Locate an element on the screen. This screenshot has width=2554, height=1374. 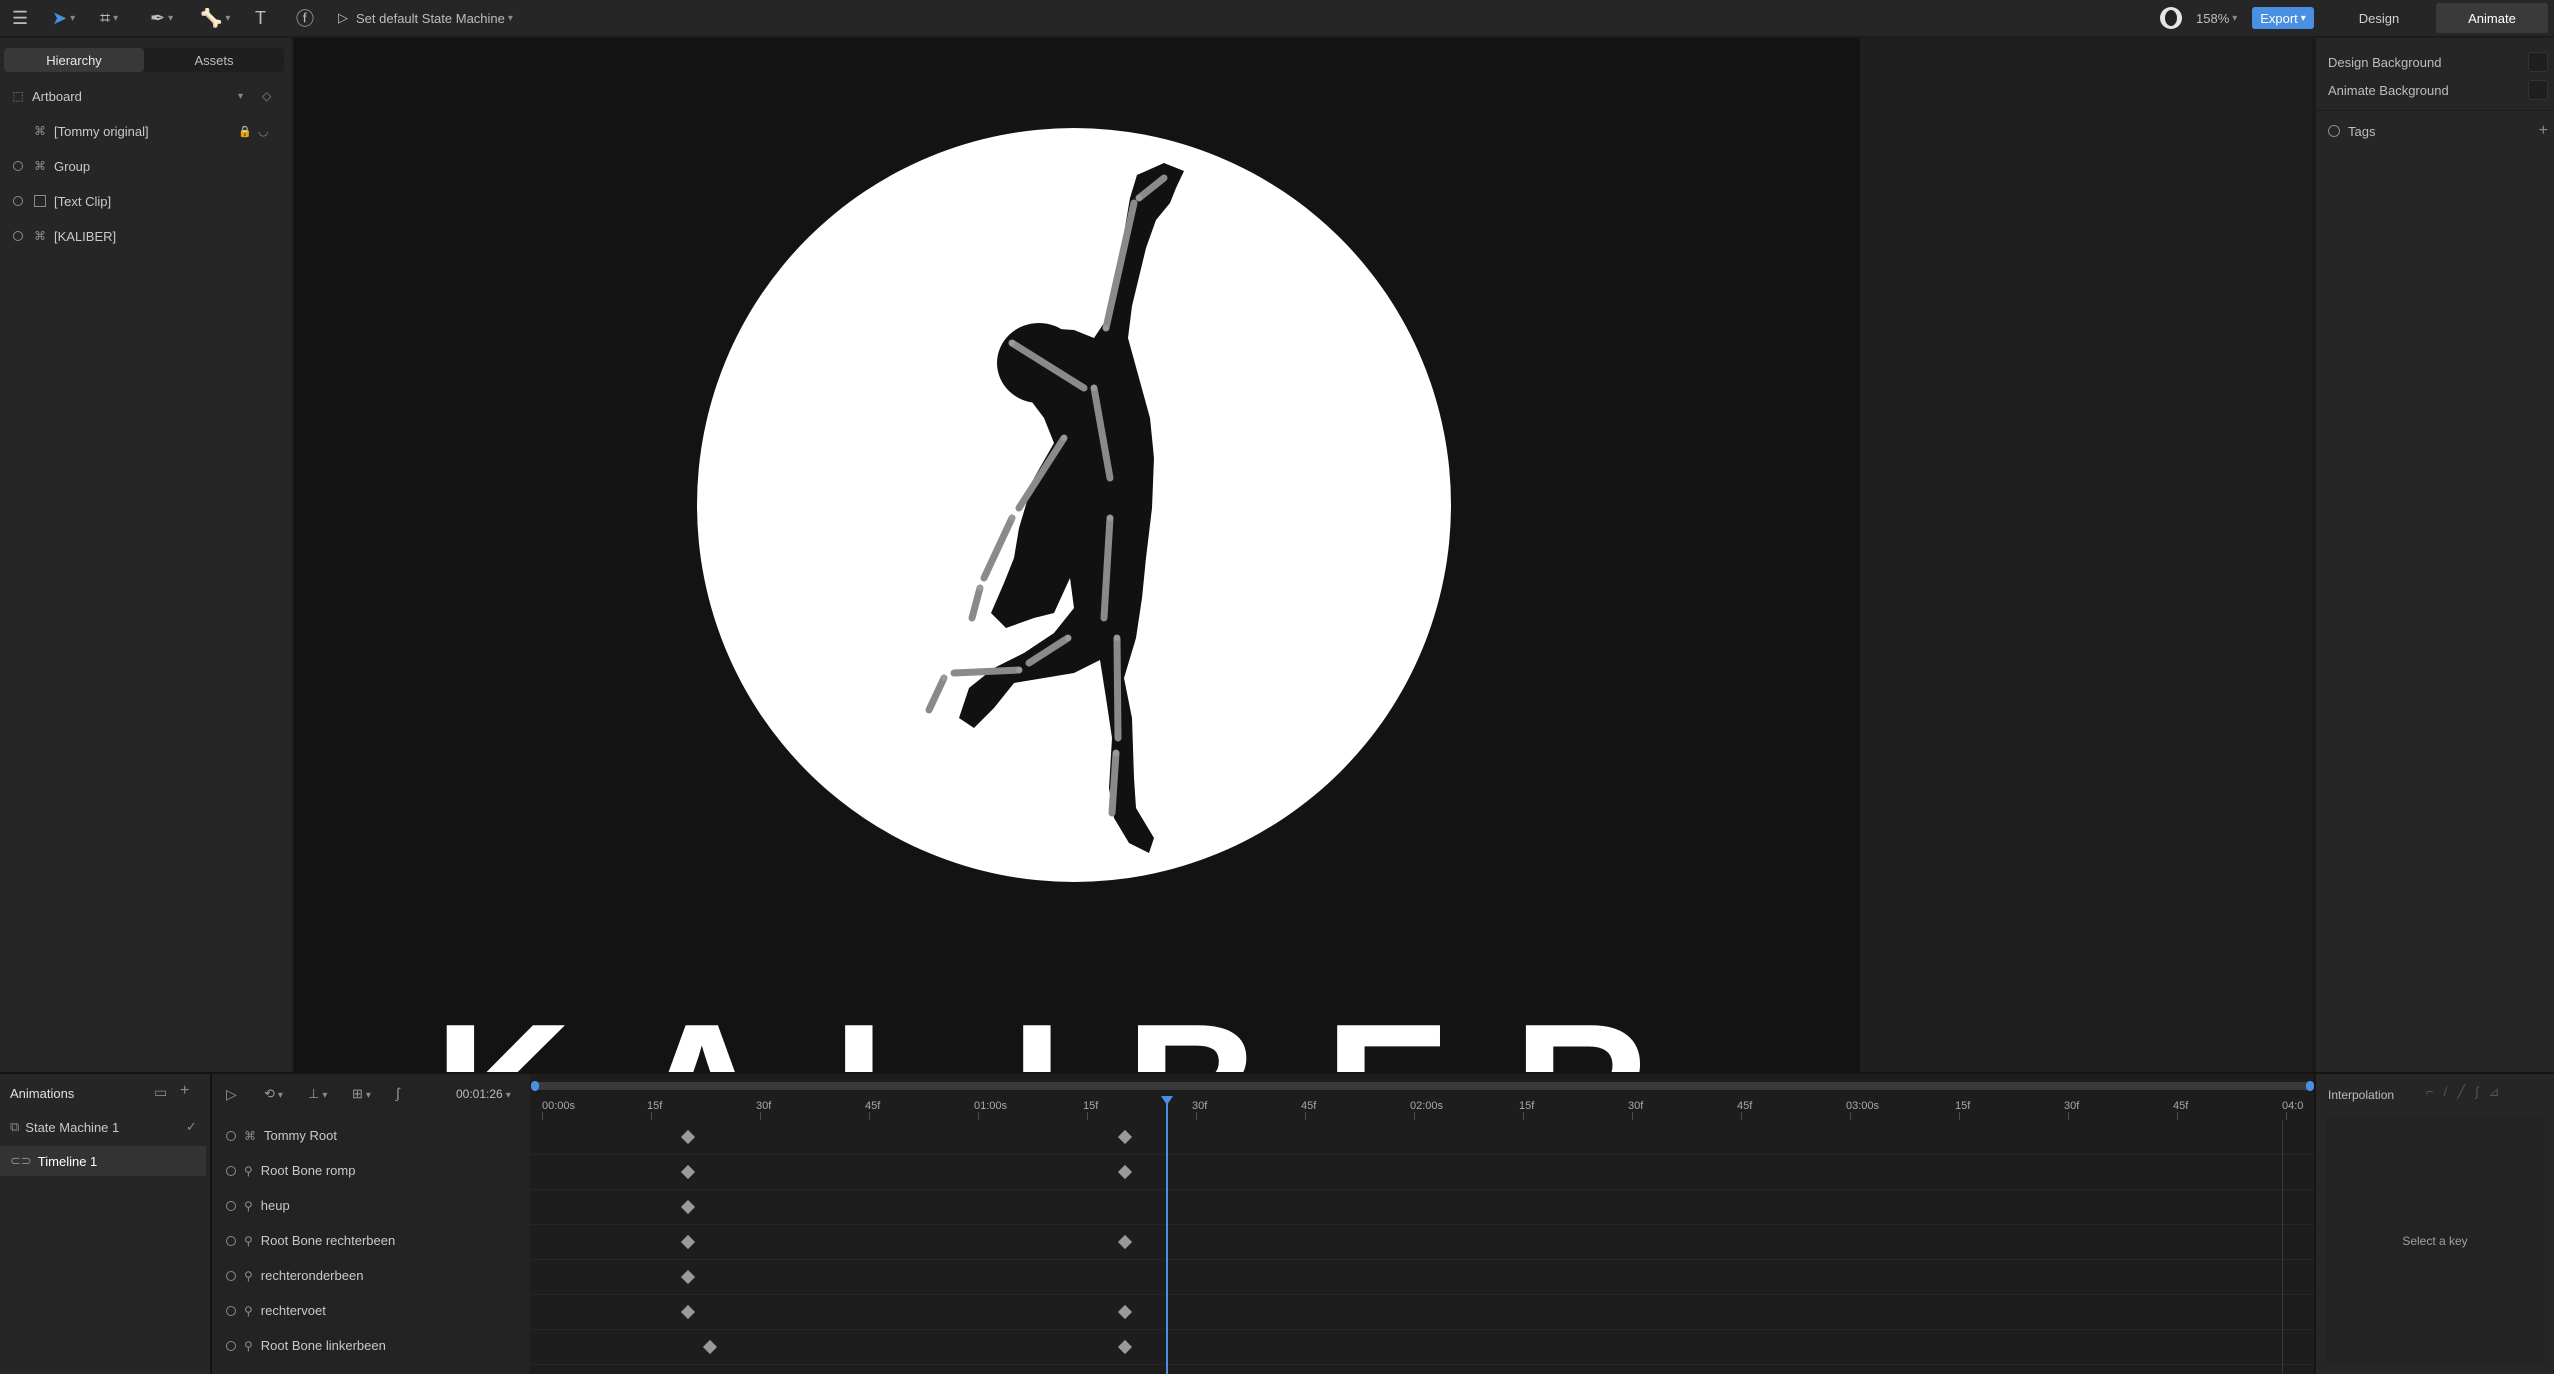
event-tool-icon: ⓕ is located at coordinates (305, 18).